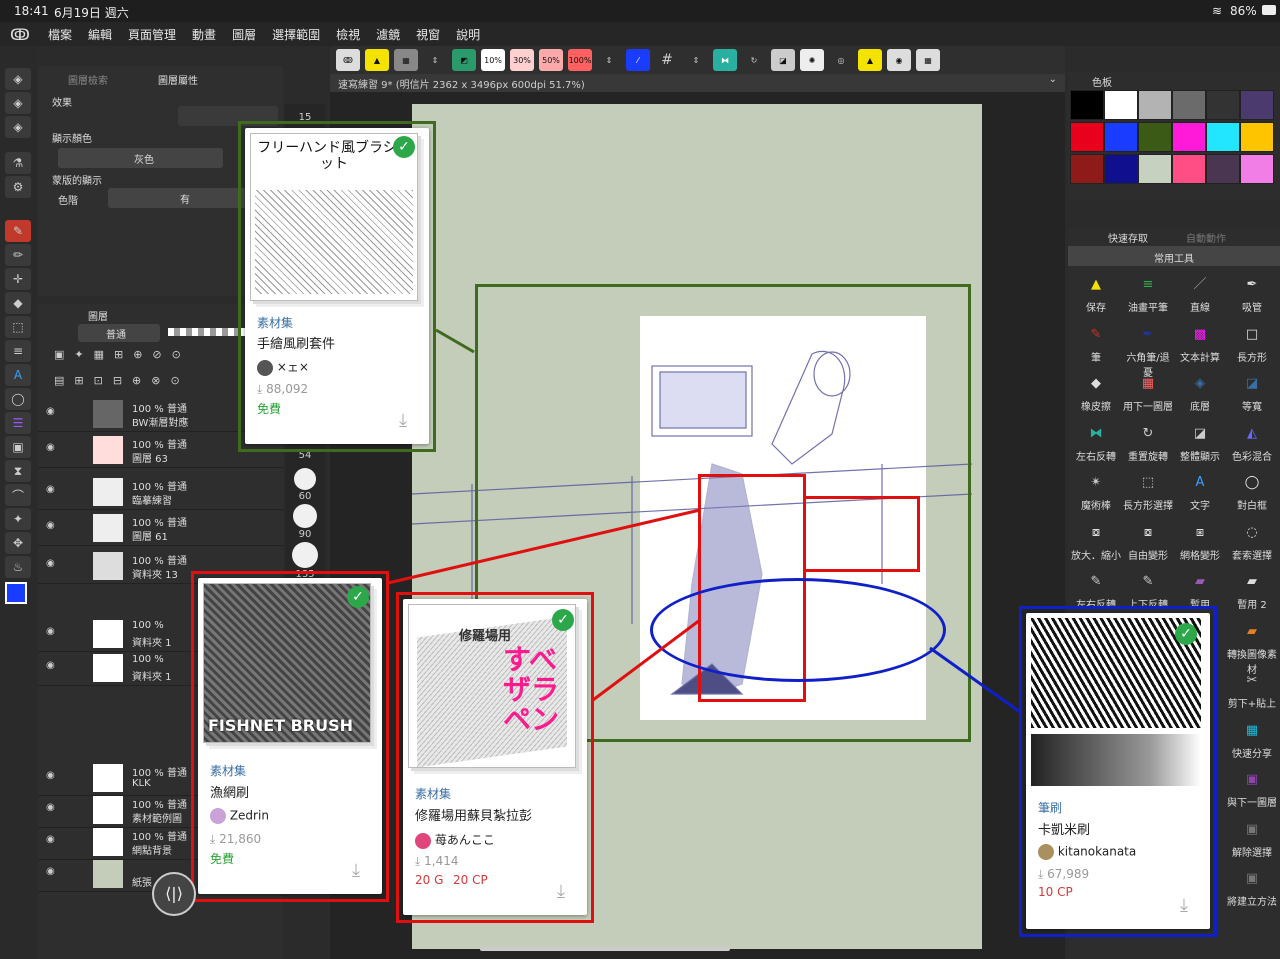 The width and height of the screenshot is (1280, 959). I want to click on quick-tool: ✒ 吸管, so click(1252, 292).